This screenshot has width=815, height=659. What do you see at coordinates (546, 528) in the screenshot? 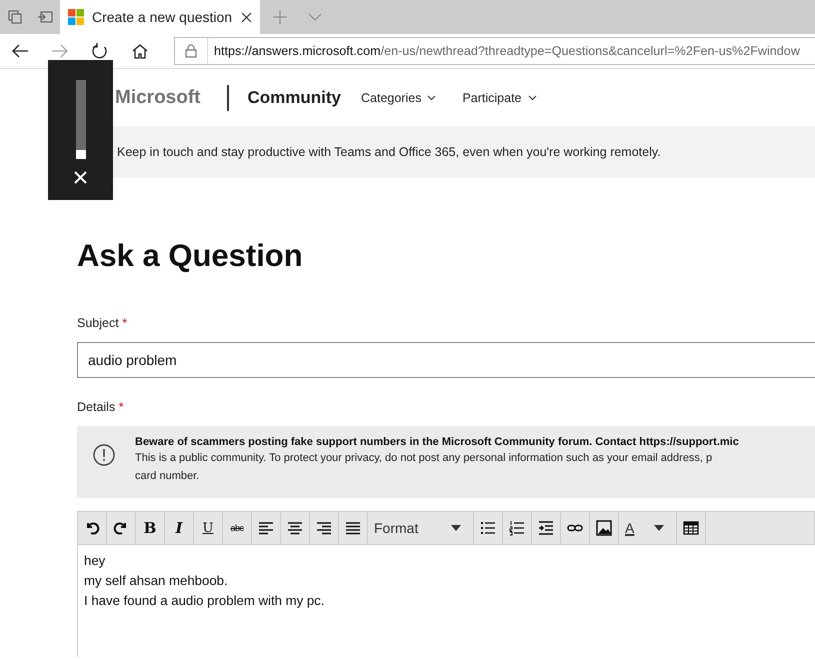
I see `indent-icon` at bounding box center [546, 528].